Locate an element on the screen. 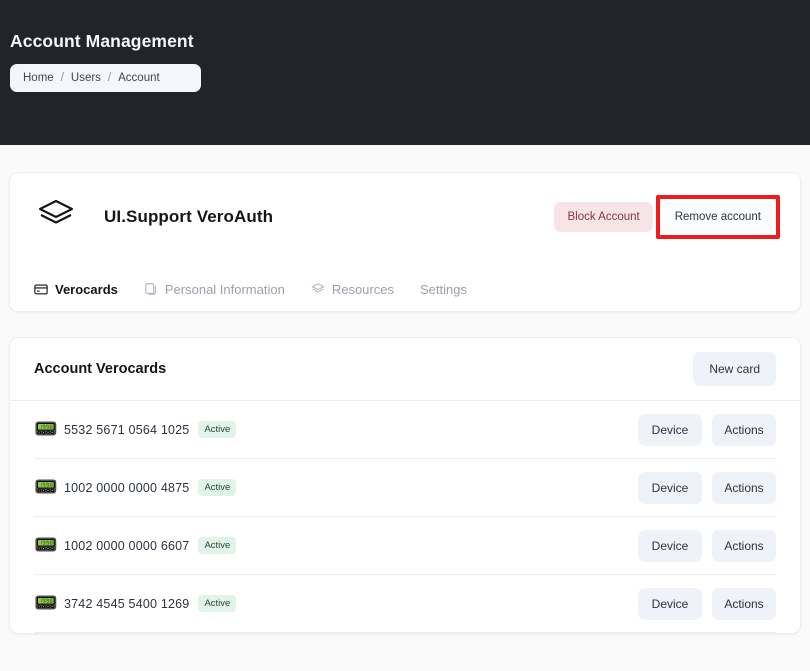 This screenshot has width=810, height=671. copy-icon is located at coordinates (151, 289).